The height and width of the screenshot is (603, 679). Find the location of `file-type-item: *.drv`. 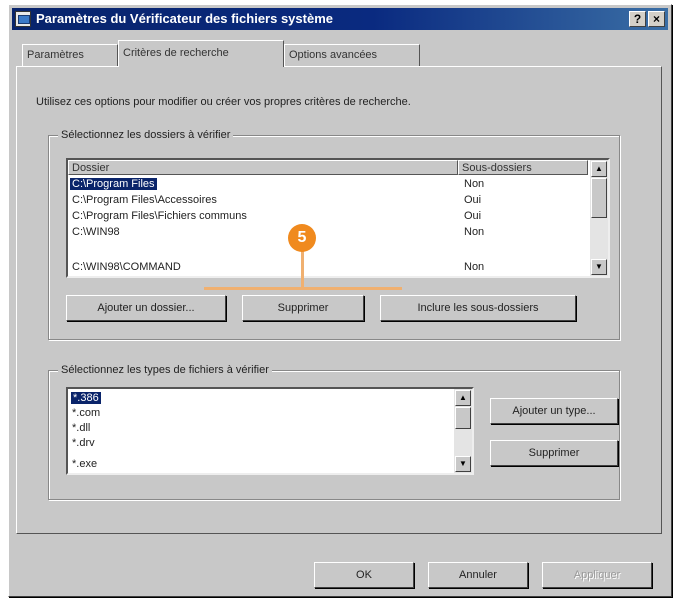

file-type-item: *.drv is located at coordinates (83, 443).